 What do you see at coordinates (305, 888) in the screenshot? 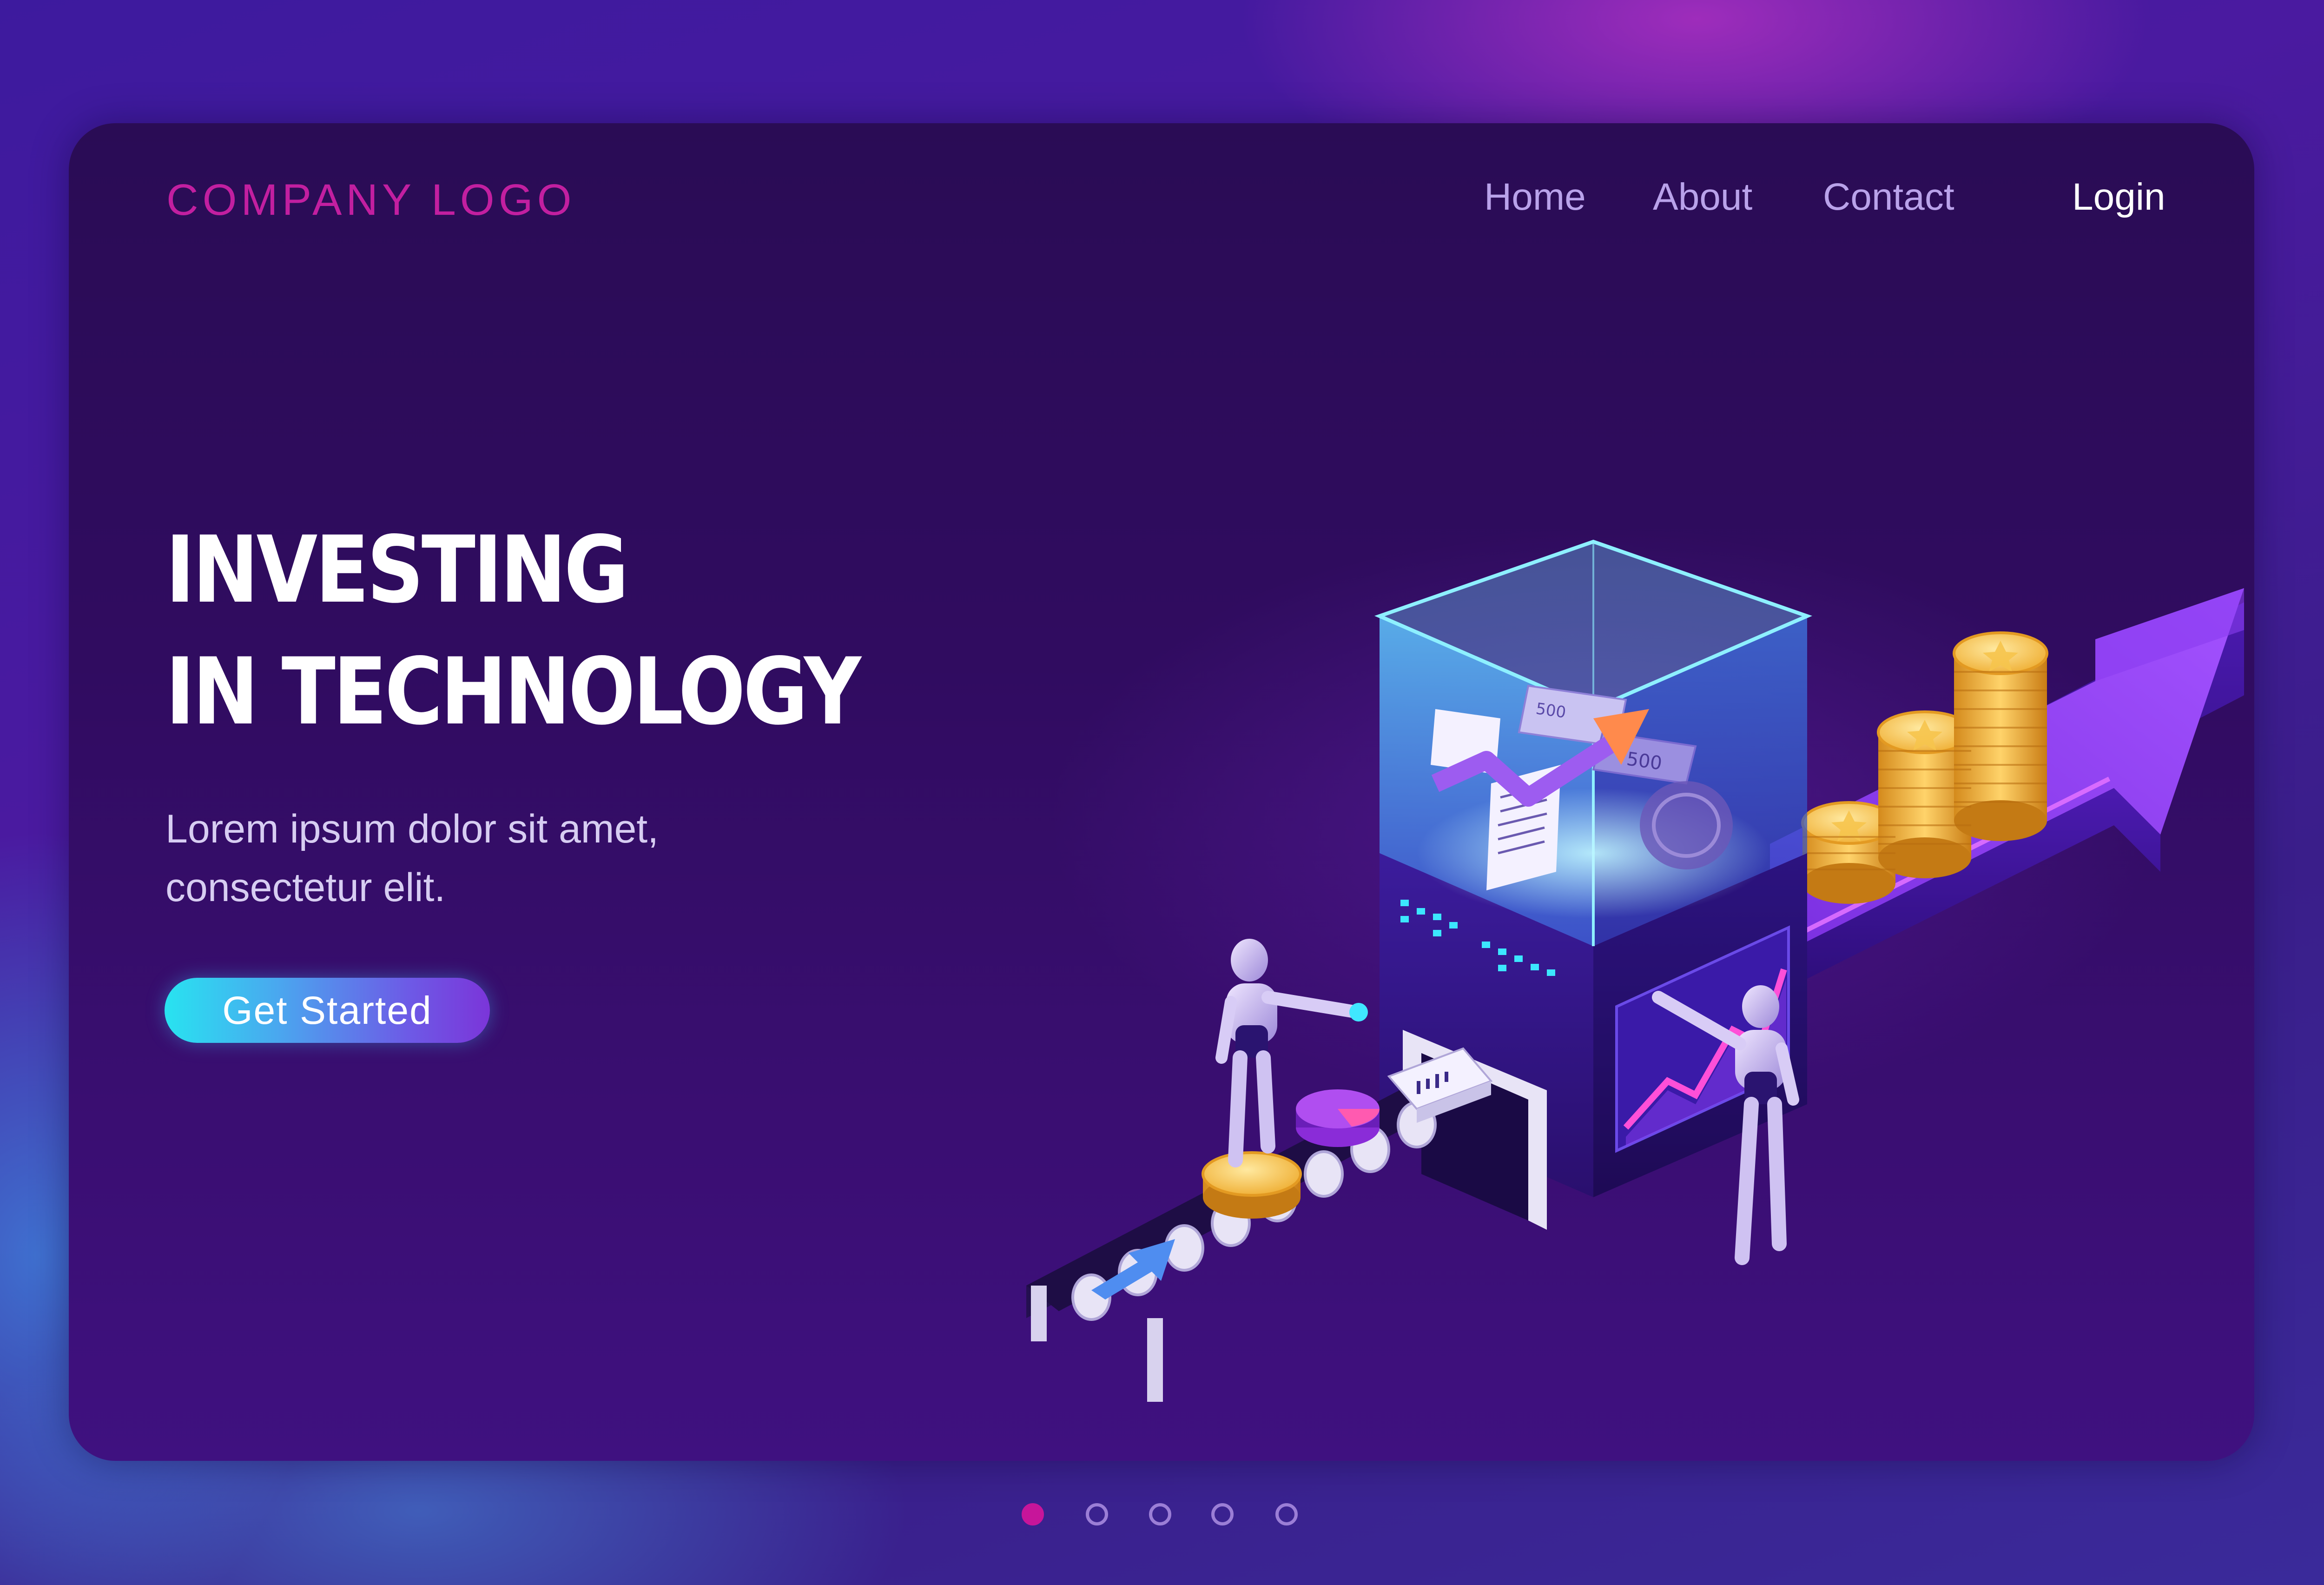
I see `hero-subtitle-line-2: consectetur elit.` at bounding box center [305, 888].